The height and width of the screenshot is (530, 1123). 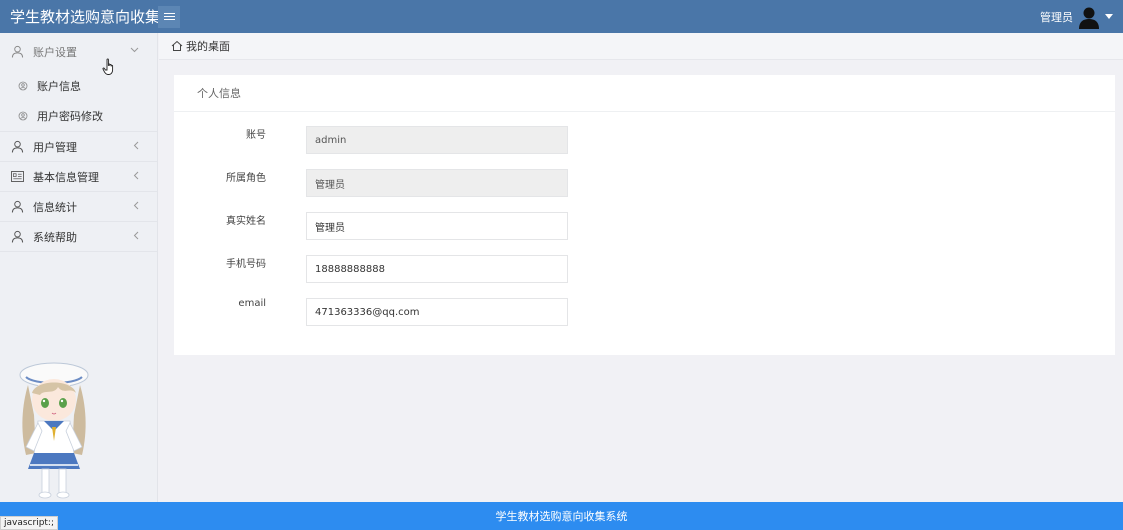 What do you see at coordinates (29, 523) in the screenshot?
I see `status-bar-url: javascript:;` at bounding box center [29, 523].